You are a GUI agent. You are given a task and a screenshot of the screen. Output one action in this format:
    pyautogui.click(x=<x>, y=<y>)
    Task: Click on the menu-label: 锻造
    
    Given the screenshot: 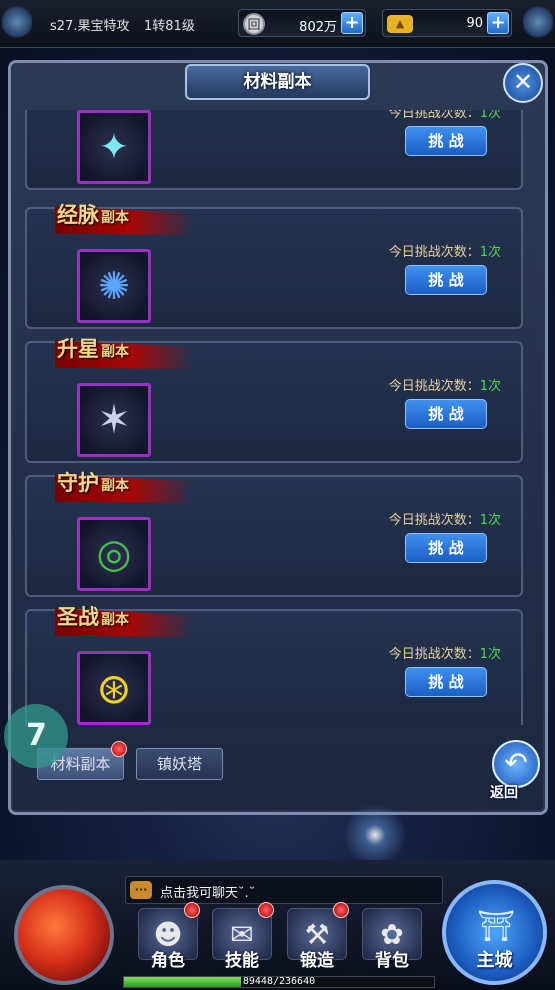 What is the action you would take?
    pyautogui.click(x=317, y=961)
    